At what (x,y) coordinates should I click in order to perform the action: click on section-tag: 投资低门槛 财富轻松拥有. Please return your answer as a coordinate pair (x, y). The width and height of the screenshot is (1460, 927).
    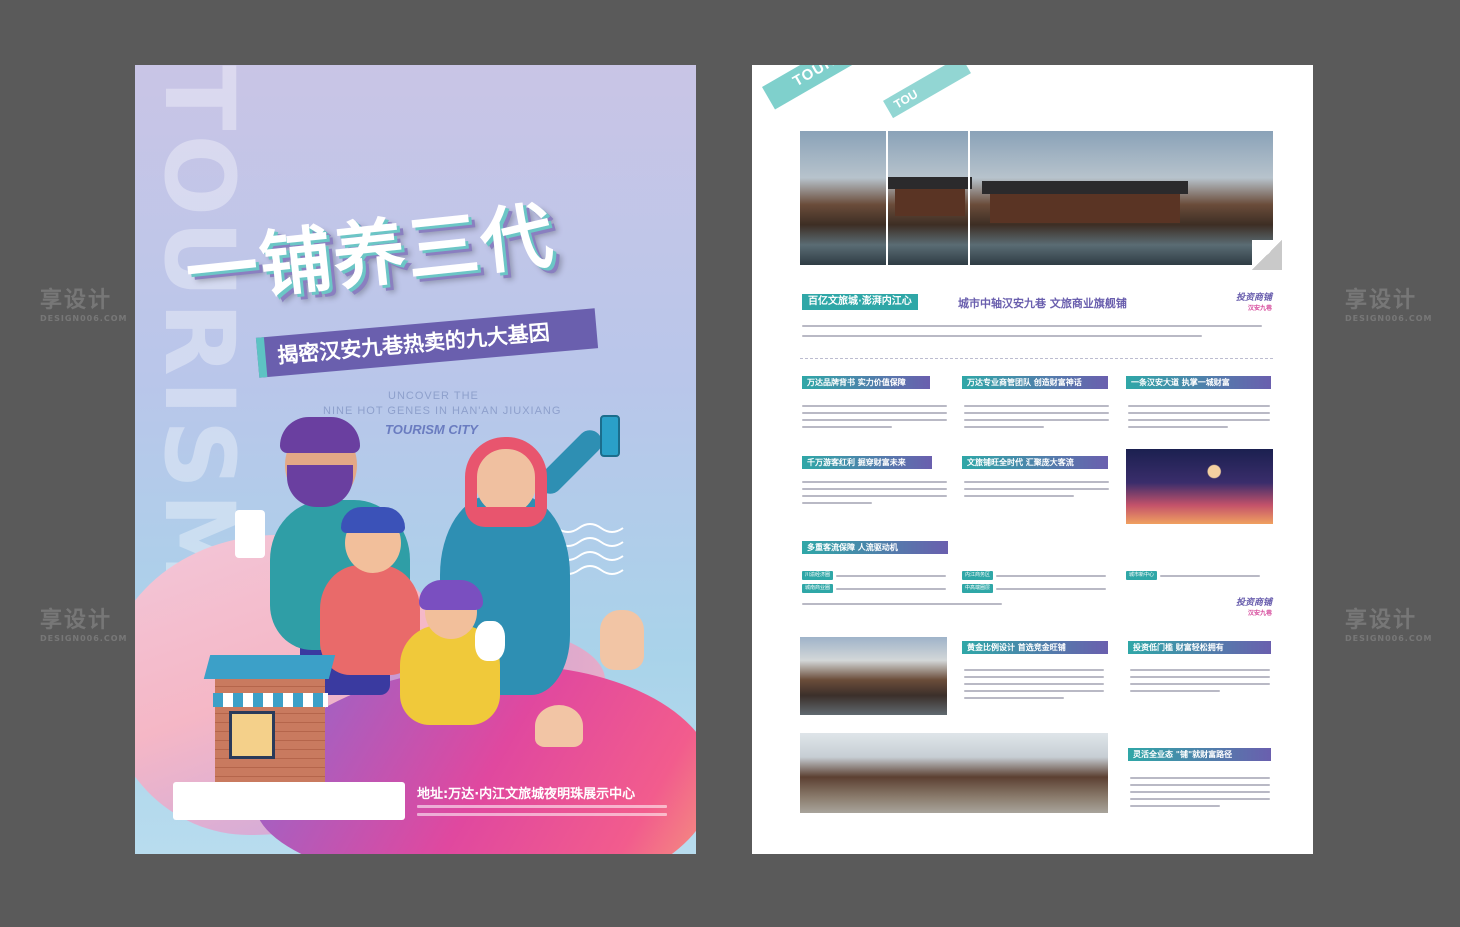
    Looking at the image, I should click on (1199, 647).